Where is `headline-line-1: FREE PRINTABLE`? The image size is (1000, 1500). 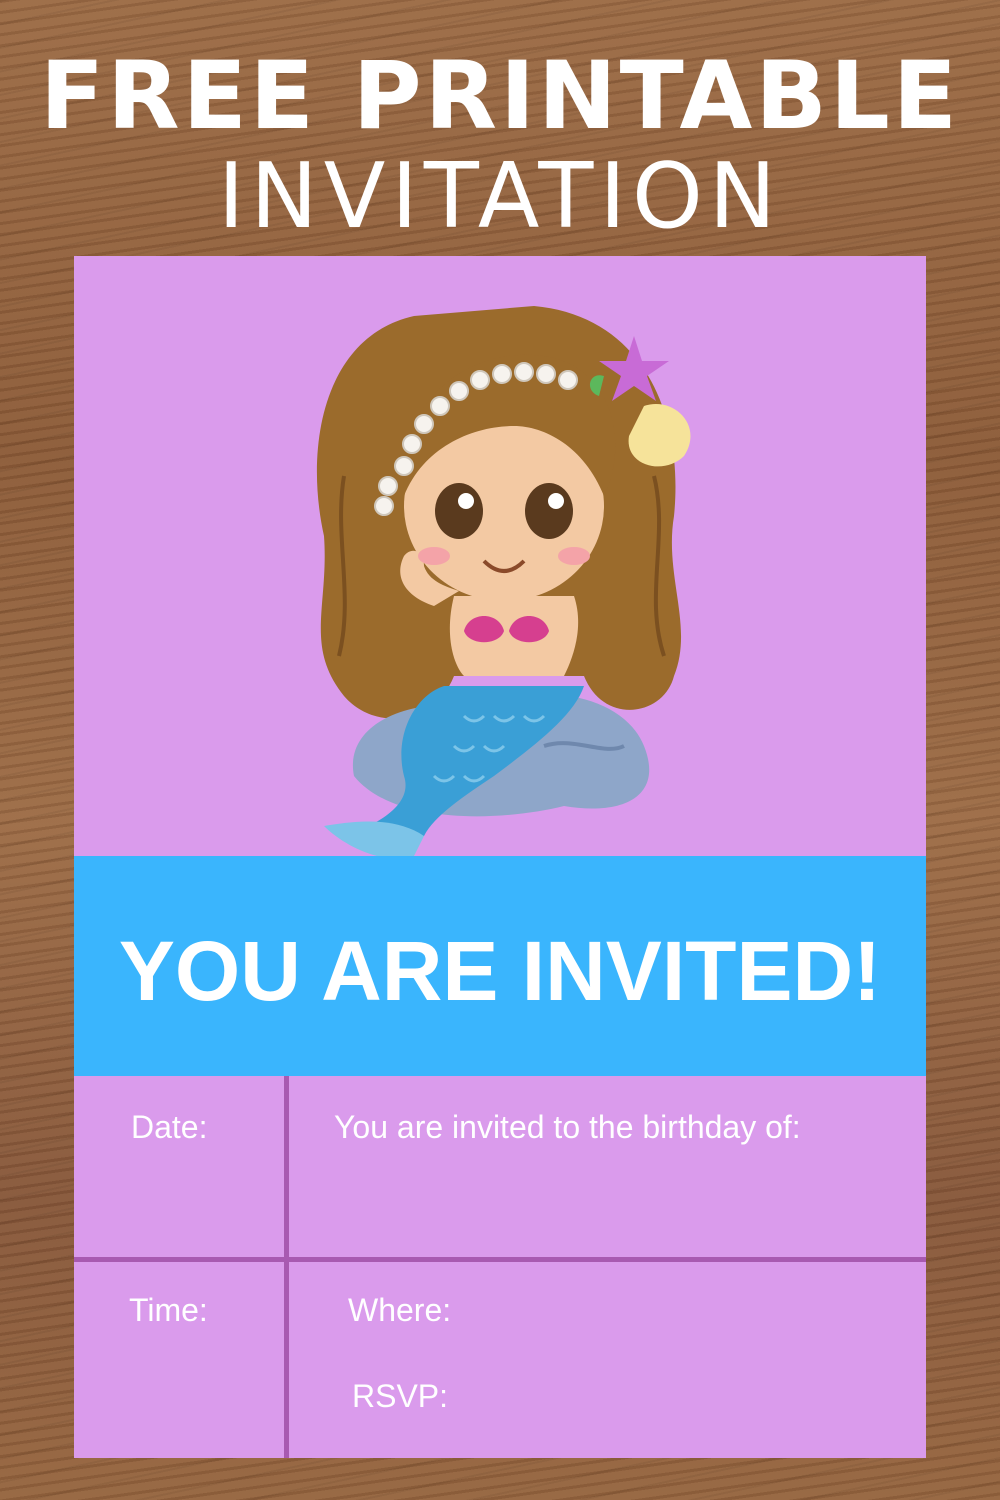 headline-line-1: FREE PRINTABLE is located at coordinates (500, 96).